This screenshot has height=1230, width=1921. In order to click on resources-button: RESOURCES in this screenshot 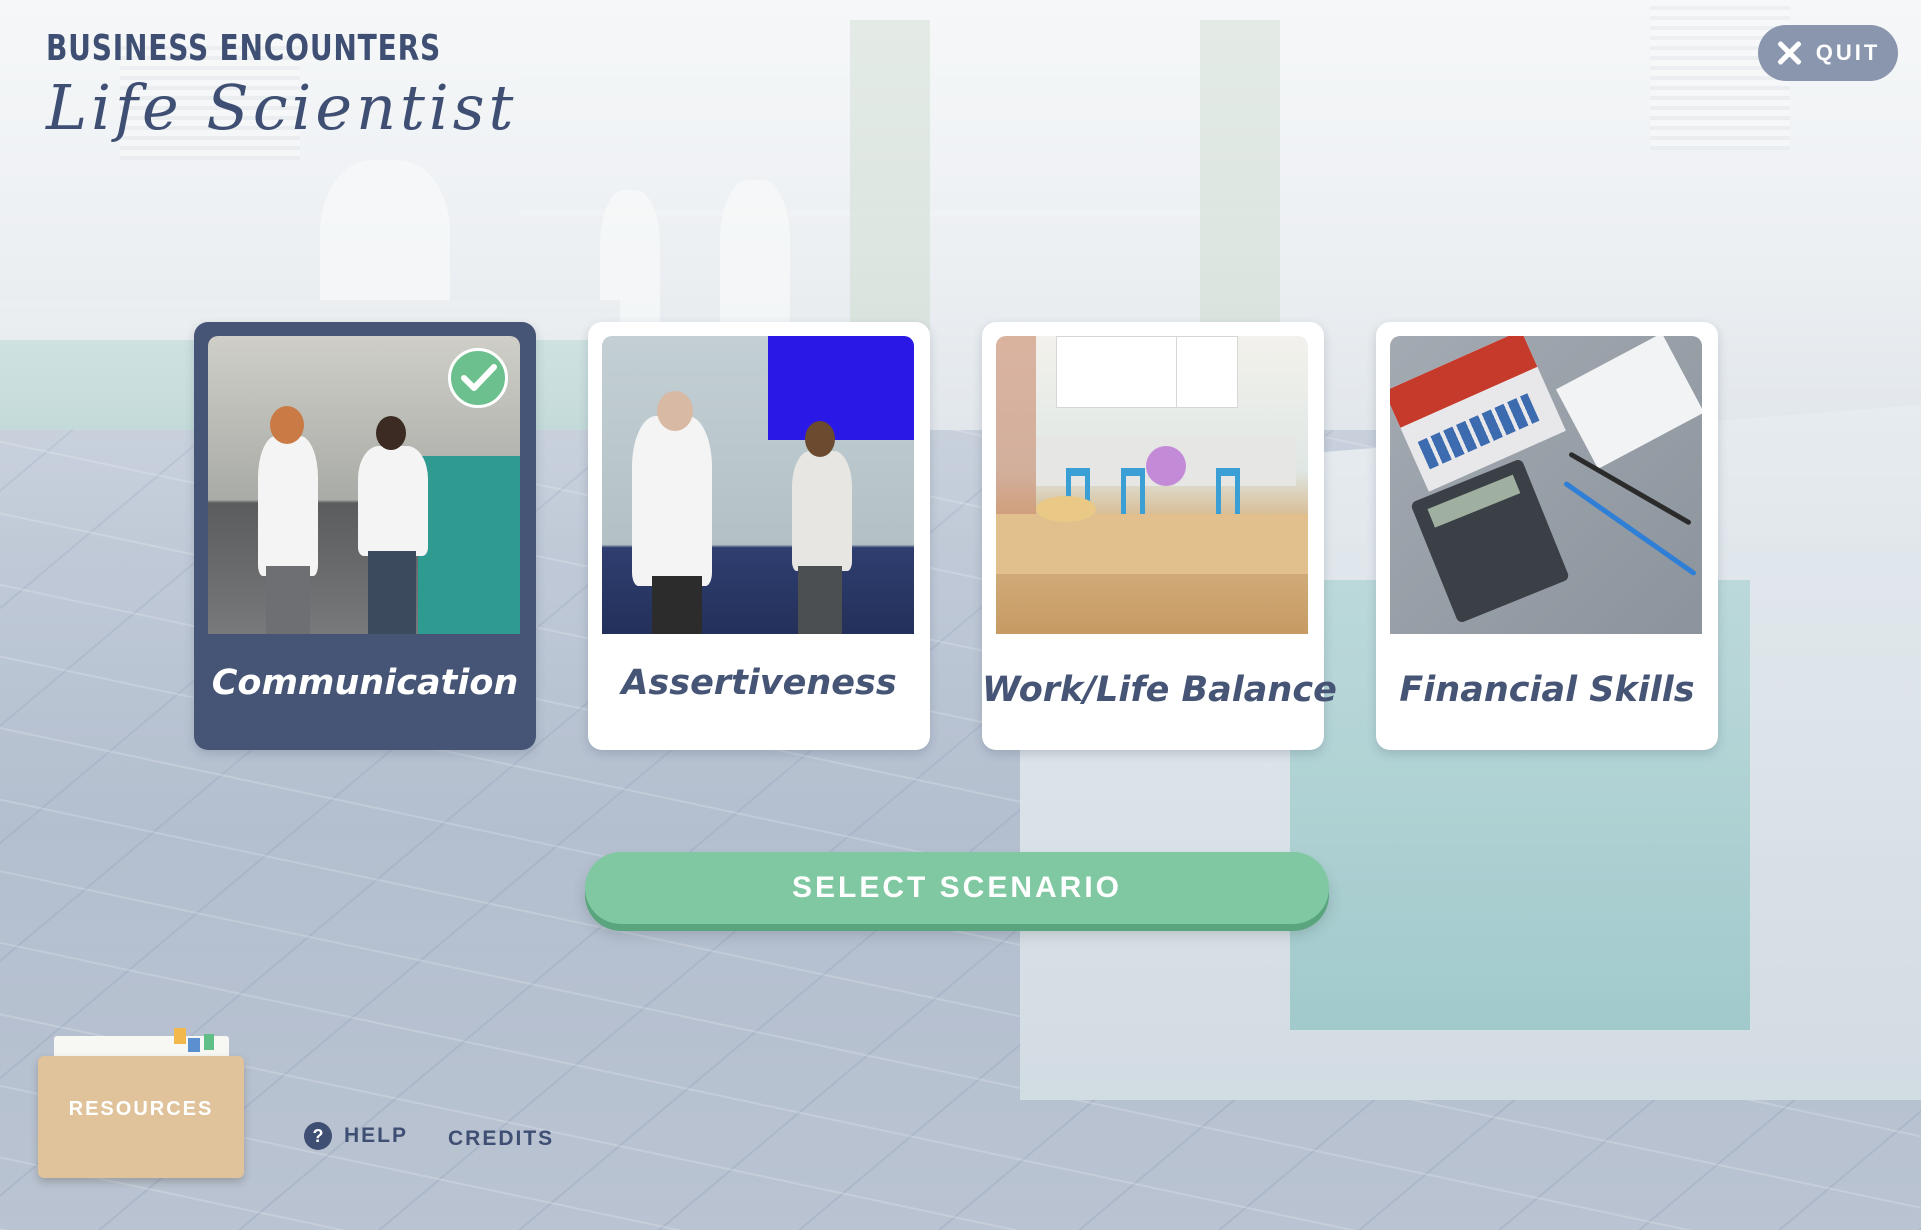, I will do `click(141, 1102)`.